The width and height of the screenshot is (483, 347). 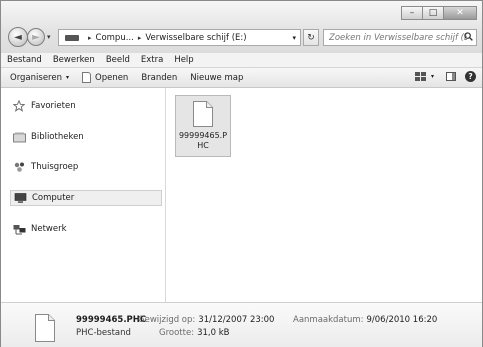 What do you see at coordinates (20, 198) in the screenshot?
I see `computer-icon` at bounding box center [20, 198].